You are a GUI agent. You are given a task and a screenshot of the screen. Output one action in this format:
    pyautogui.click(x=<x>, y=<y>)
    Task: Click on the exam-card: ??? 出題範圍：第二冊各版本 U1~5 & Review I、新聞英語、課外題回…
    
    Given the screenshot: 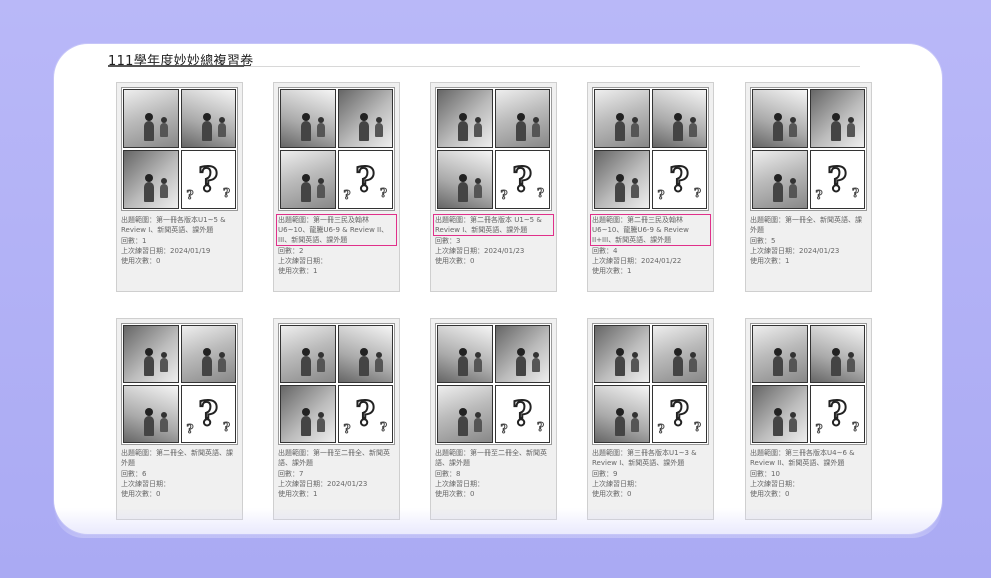 What is the action you would take?
    pyautogui.click(x=493, y=187)
    